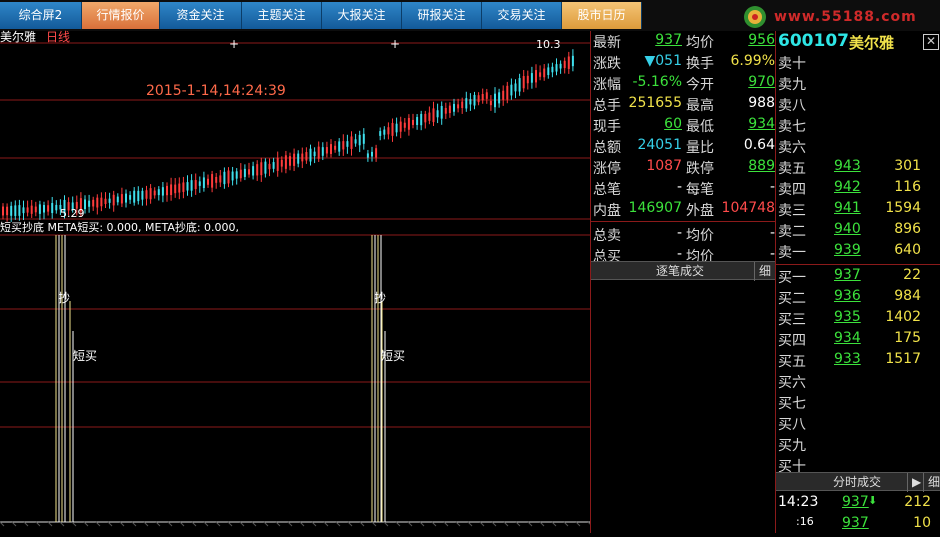 The image size is (940, 537). I want to click on level-price: 939, so click(847, 250).